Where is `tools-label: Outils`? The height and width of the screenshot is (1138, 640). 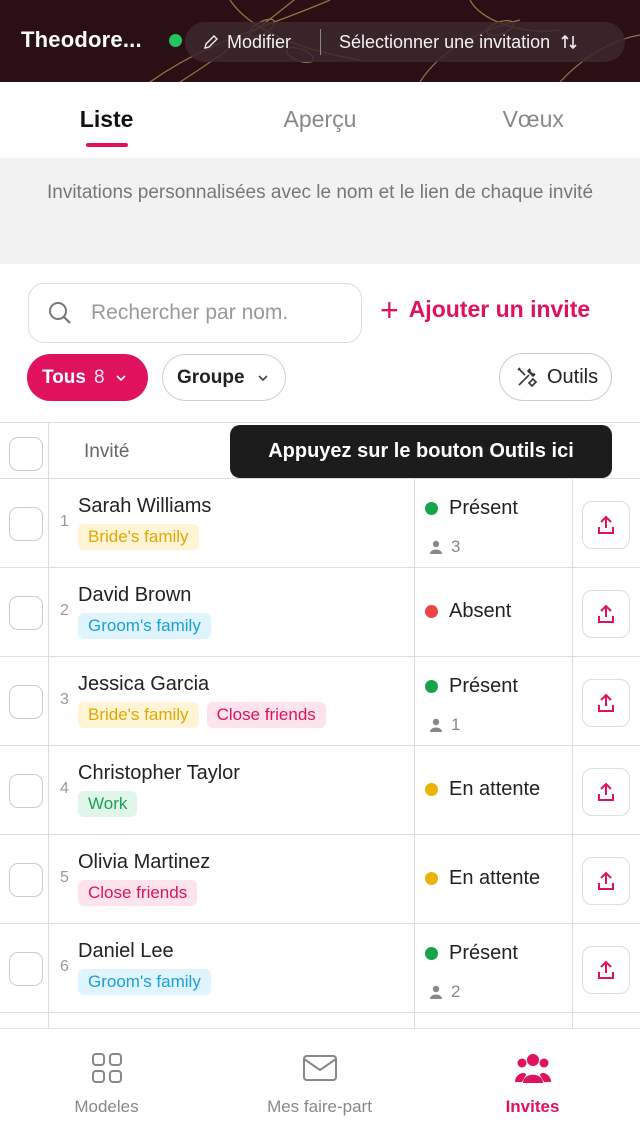
tools-label: Outils is located at coordinates (573, 376).